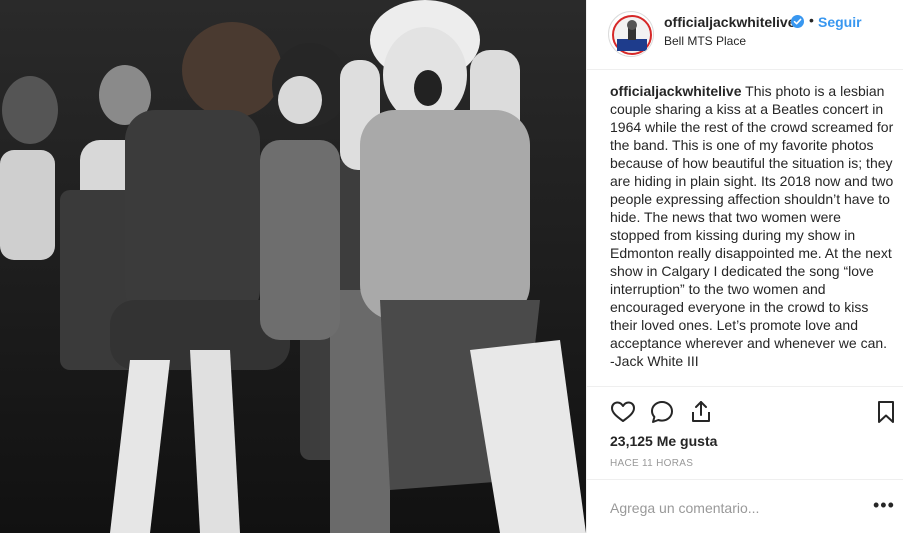 The height and width of the screenshot is (533, 903). I want to click on follow-button: Seguir, so click(840, 22).